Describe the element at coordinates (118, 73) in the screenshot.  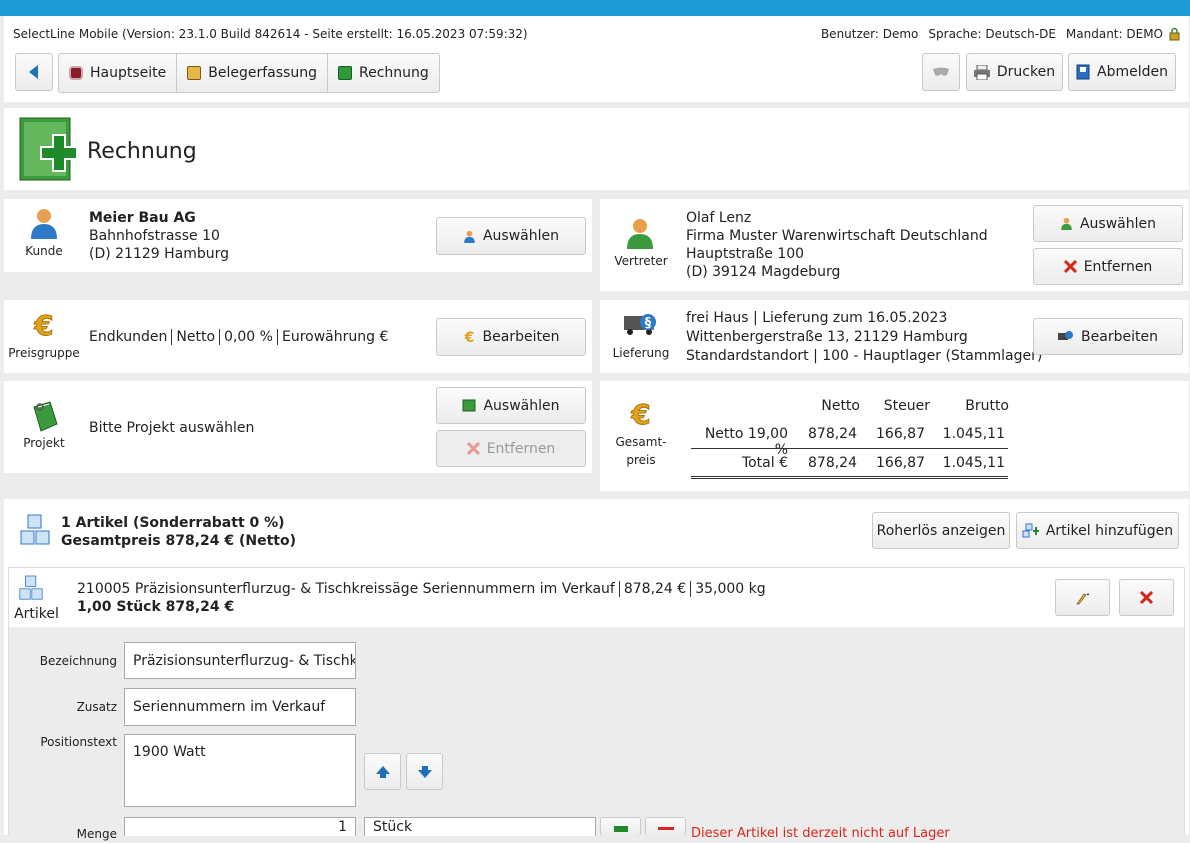
I see `nav-home: Hauptseite` at that location.